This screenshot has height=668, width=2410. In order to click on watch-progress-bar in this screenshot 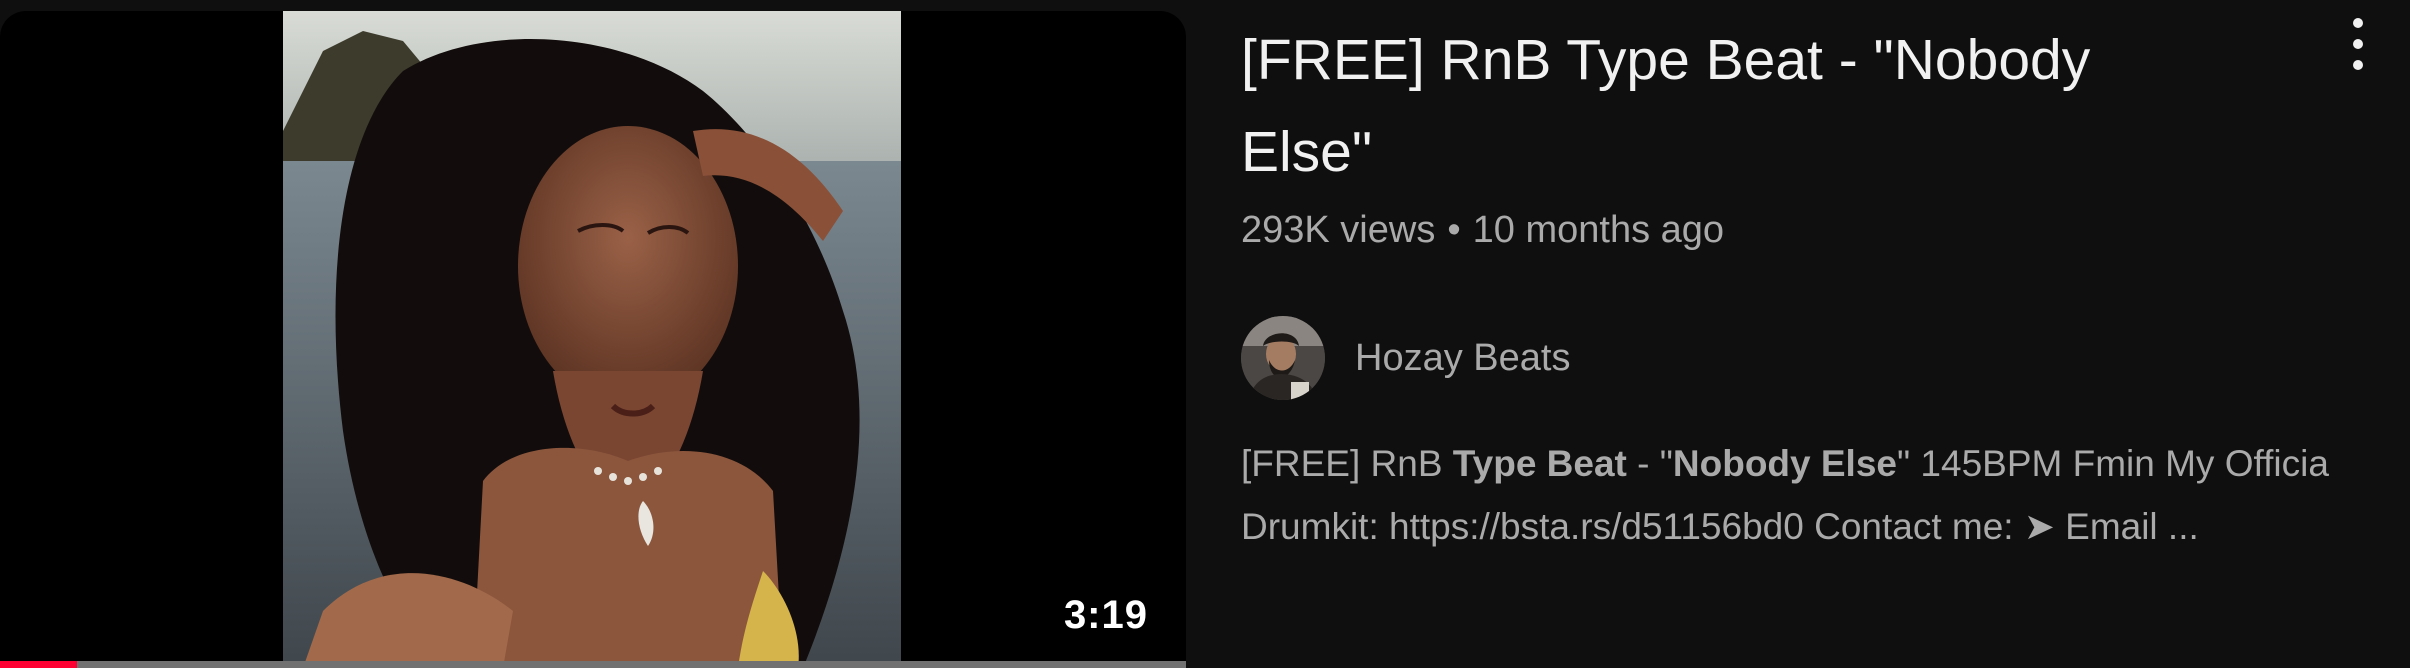, I will do `click(593, 664)`.